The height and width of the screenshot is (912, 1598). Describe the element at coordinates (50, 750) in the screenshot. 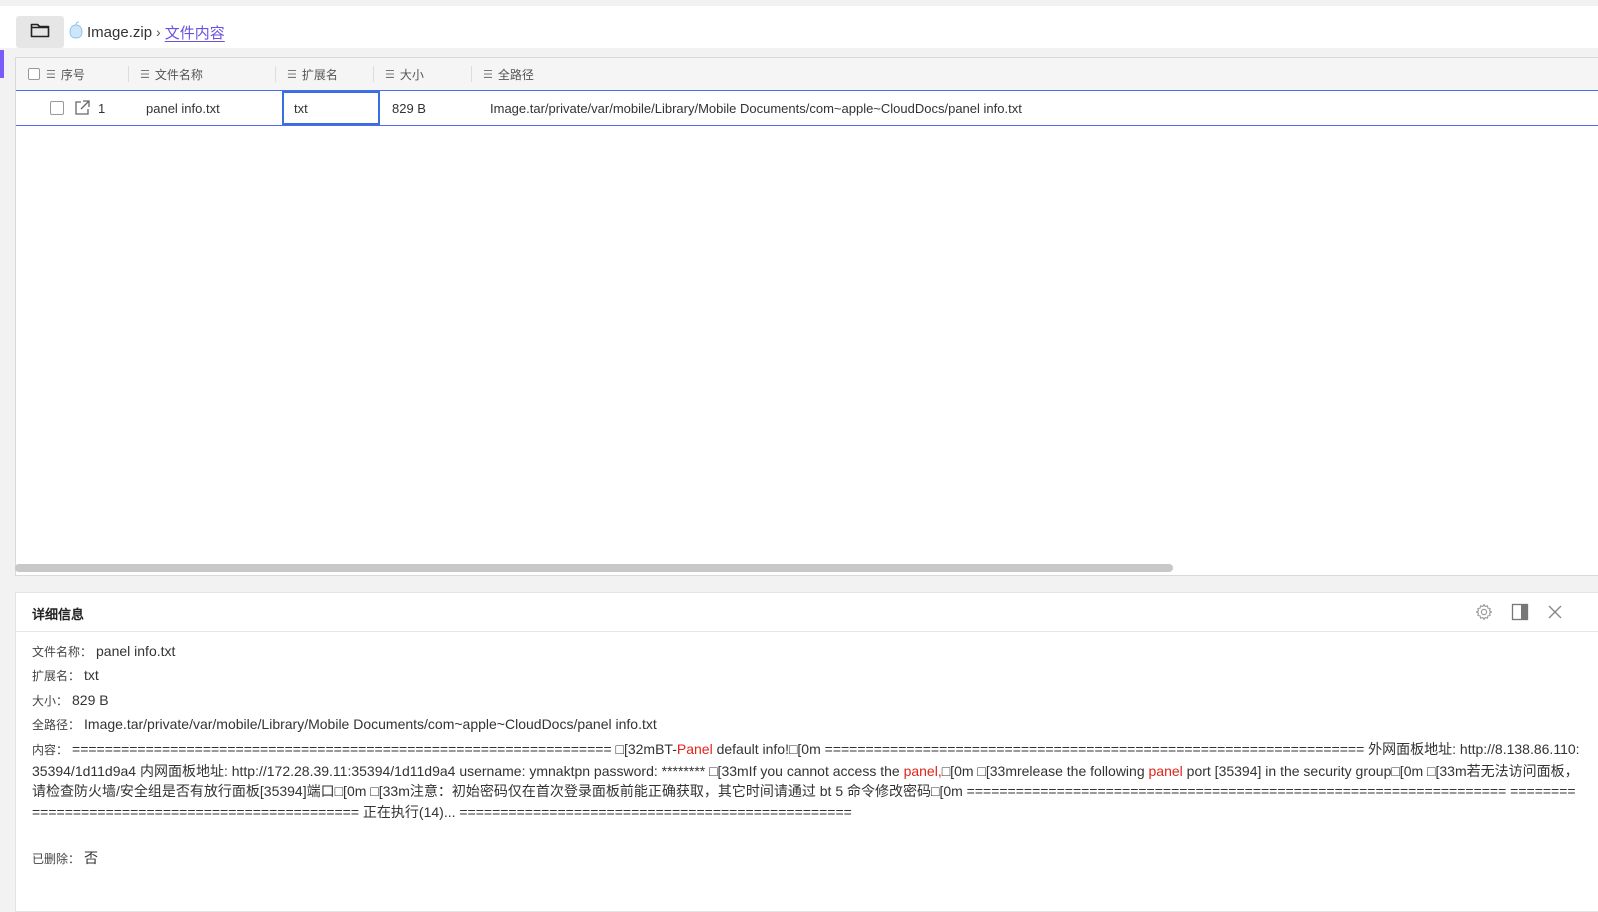

I see `detail-label-content: 内容：` at that location.